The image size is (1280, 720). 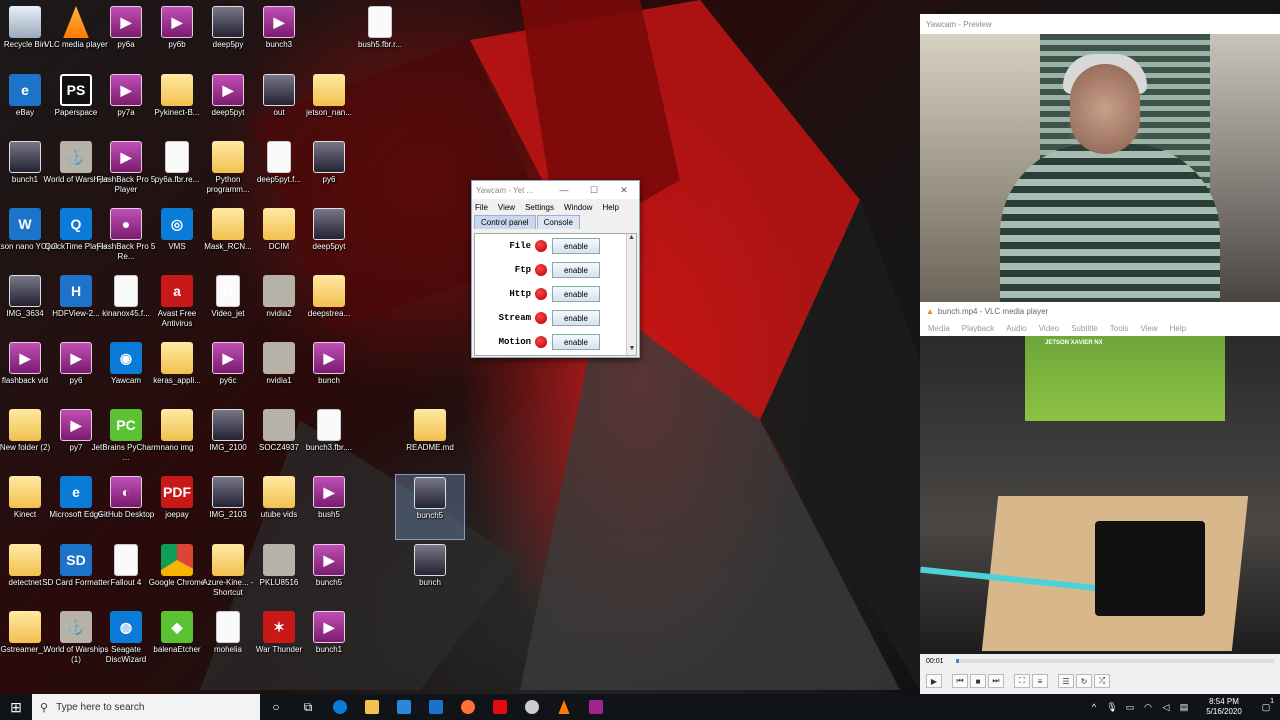 What do you see at coordinates (505, 222) in the screenshot?
I see `tab-control-panel: Control panel` at bounding box center [505, 222].